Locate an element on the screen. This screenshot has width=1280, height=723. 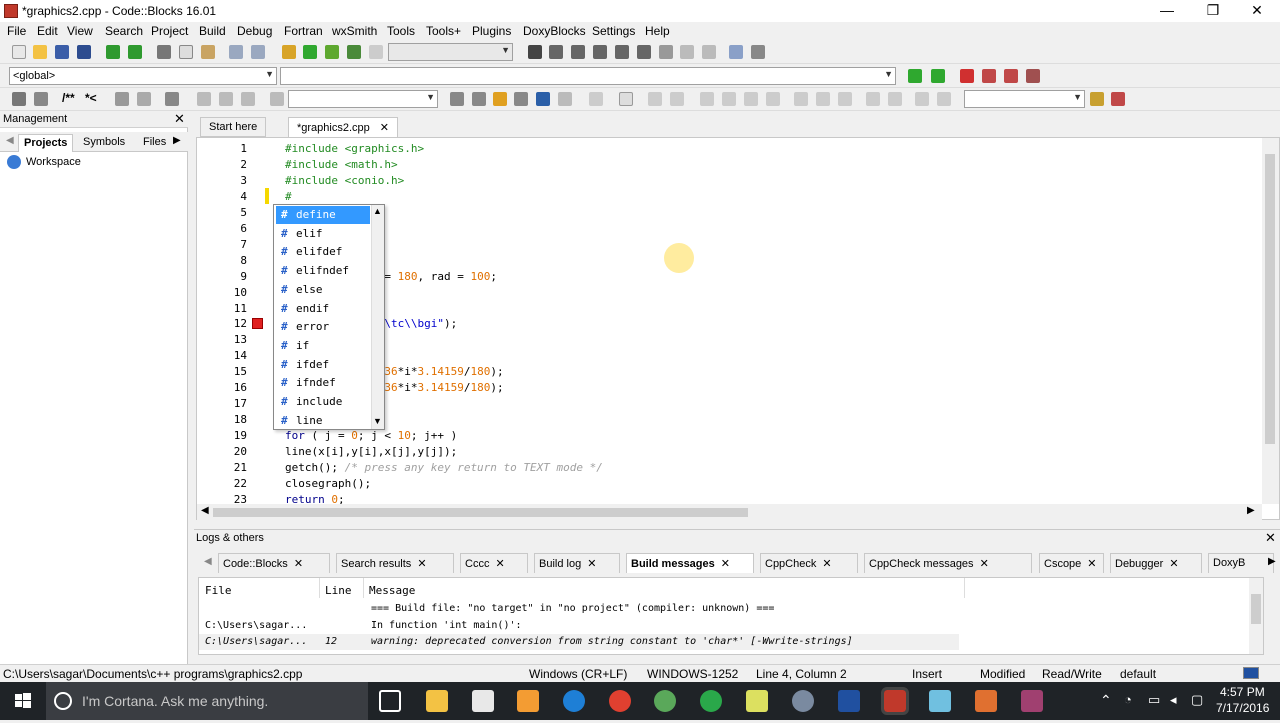
clear-bookmarks-icon is located at coordinates (1033, 76).